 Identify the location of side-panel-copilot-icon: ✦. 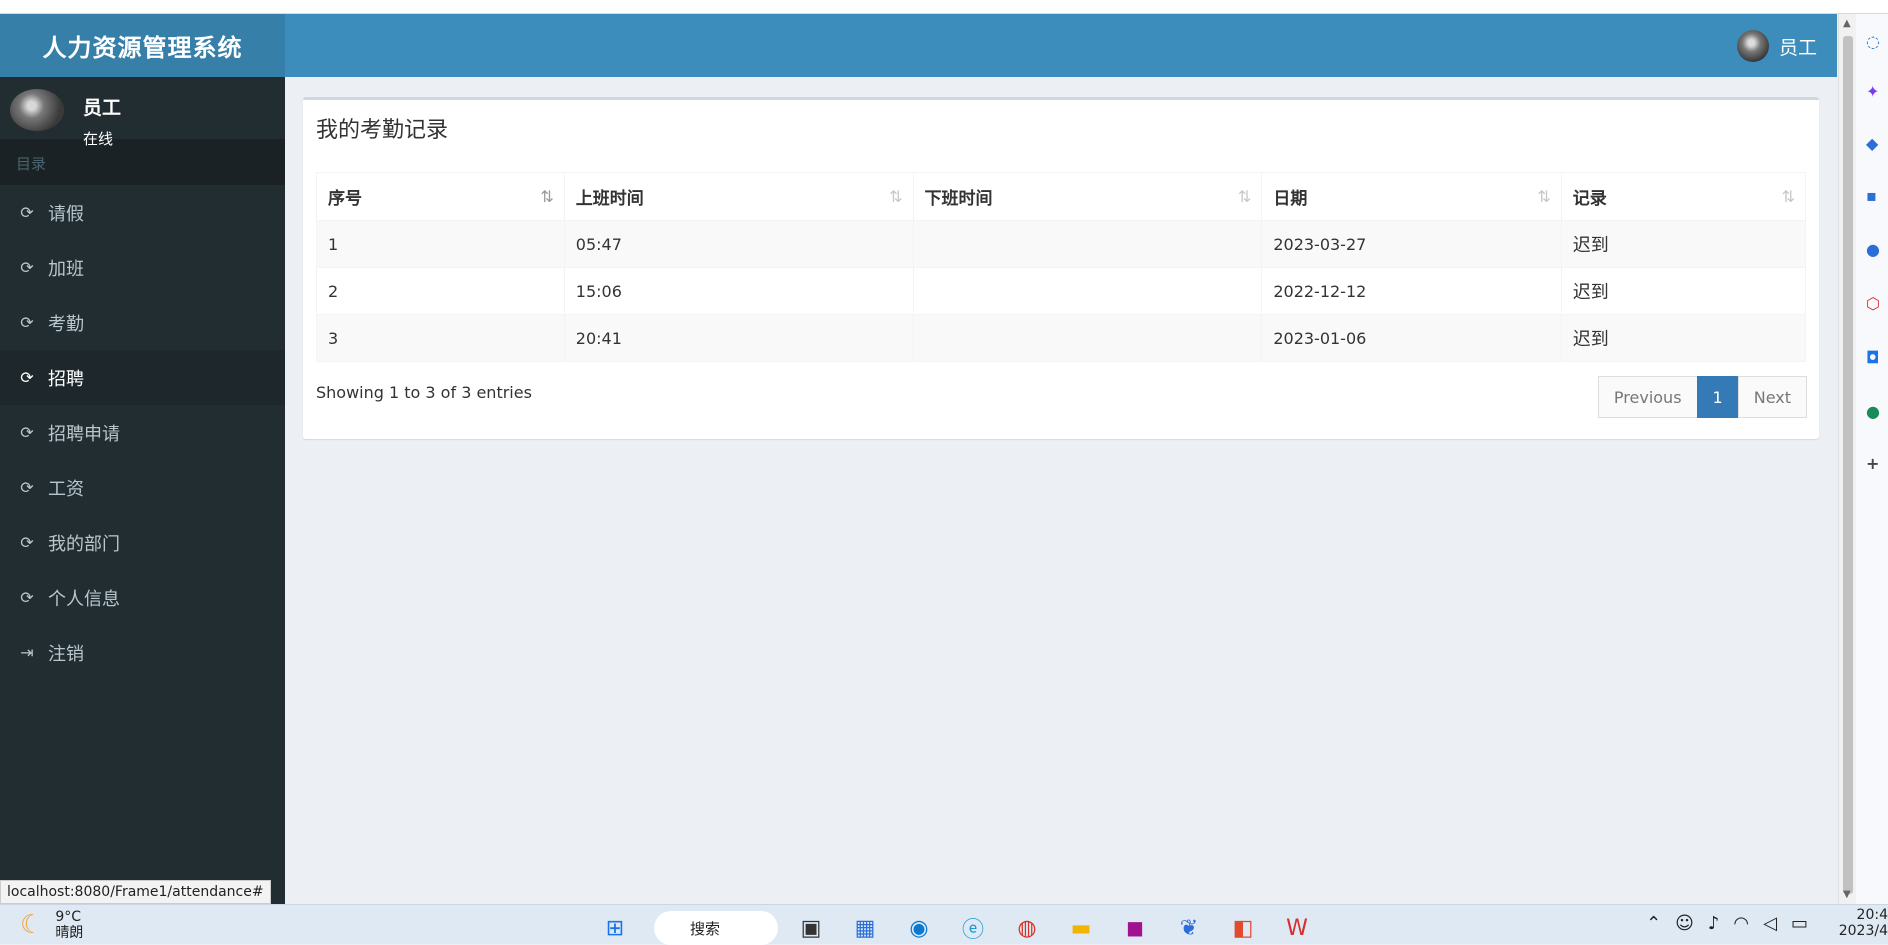
(1872, 91).